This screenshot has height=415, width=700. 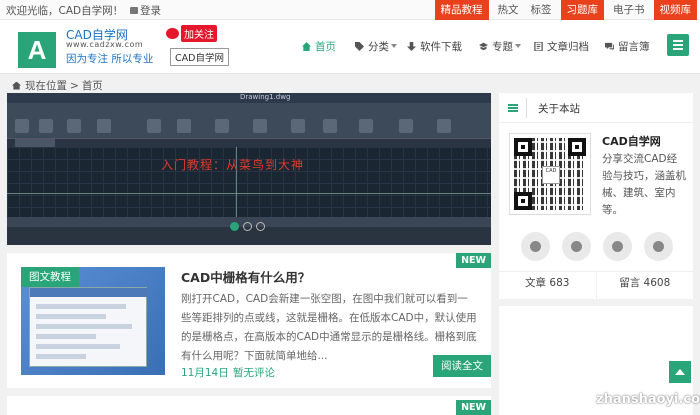 What do you see at coordinates (205, 373) in the screenshot?
I see `article-date: 11月14日` at bounding box center [205, 373].